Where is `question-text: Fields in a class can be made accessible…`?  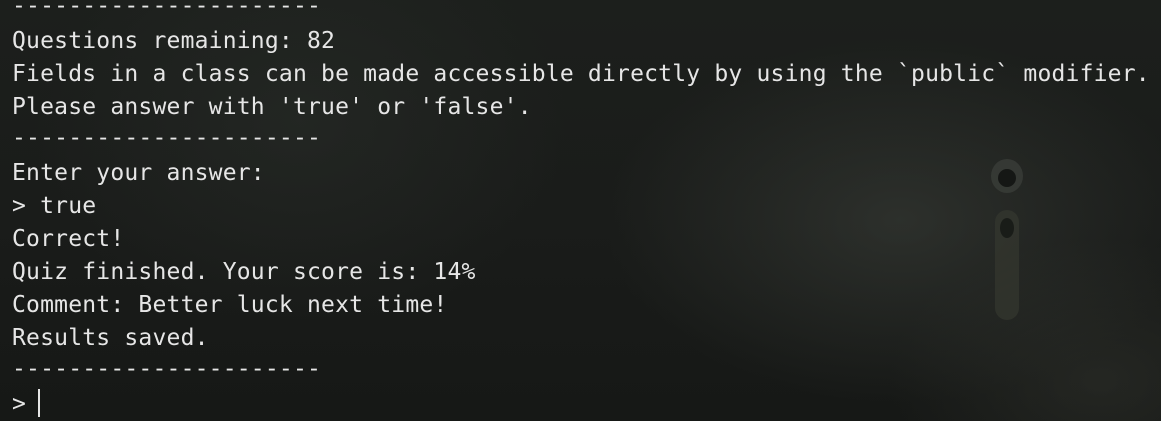 question-text: Fields in a class can be made accessible… is located at coordinates (581, 74).